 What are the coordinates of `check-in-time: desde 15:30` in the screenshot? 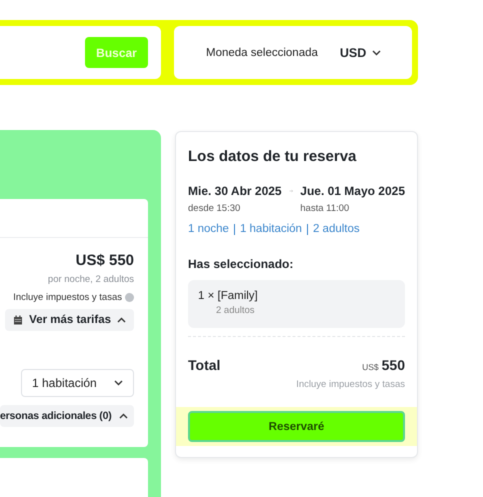 It's located at (215, 208).